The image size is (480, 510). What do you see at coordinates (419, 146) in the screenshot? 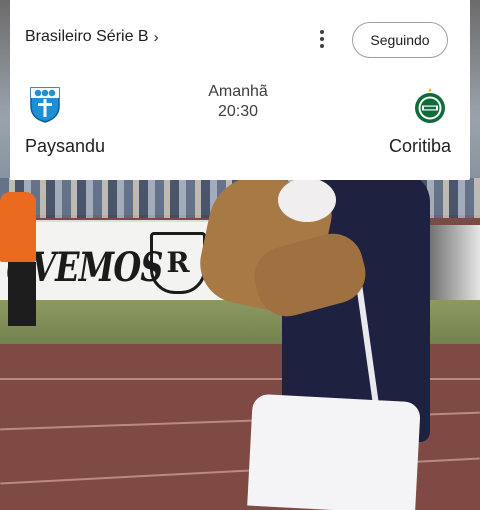
I see `away-team-name: Coritiba` at bounding box center [419, 146].